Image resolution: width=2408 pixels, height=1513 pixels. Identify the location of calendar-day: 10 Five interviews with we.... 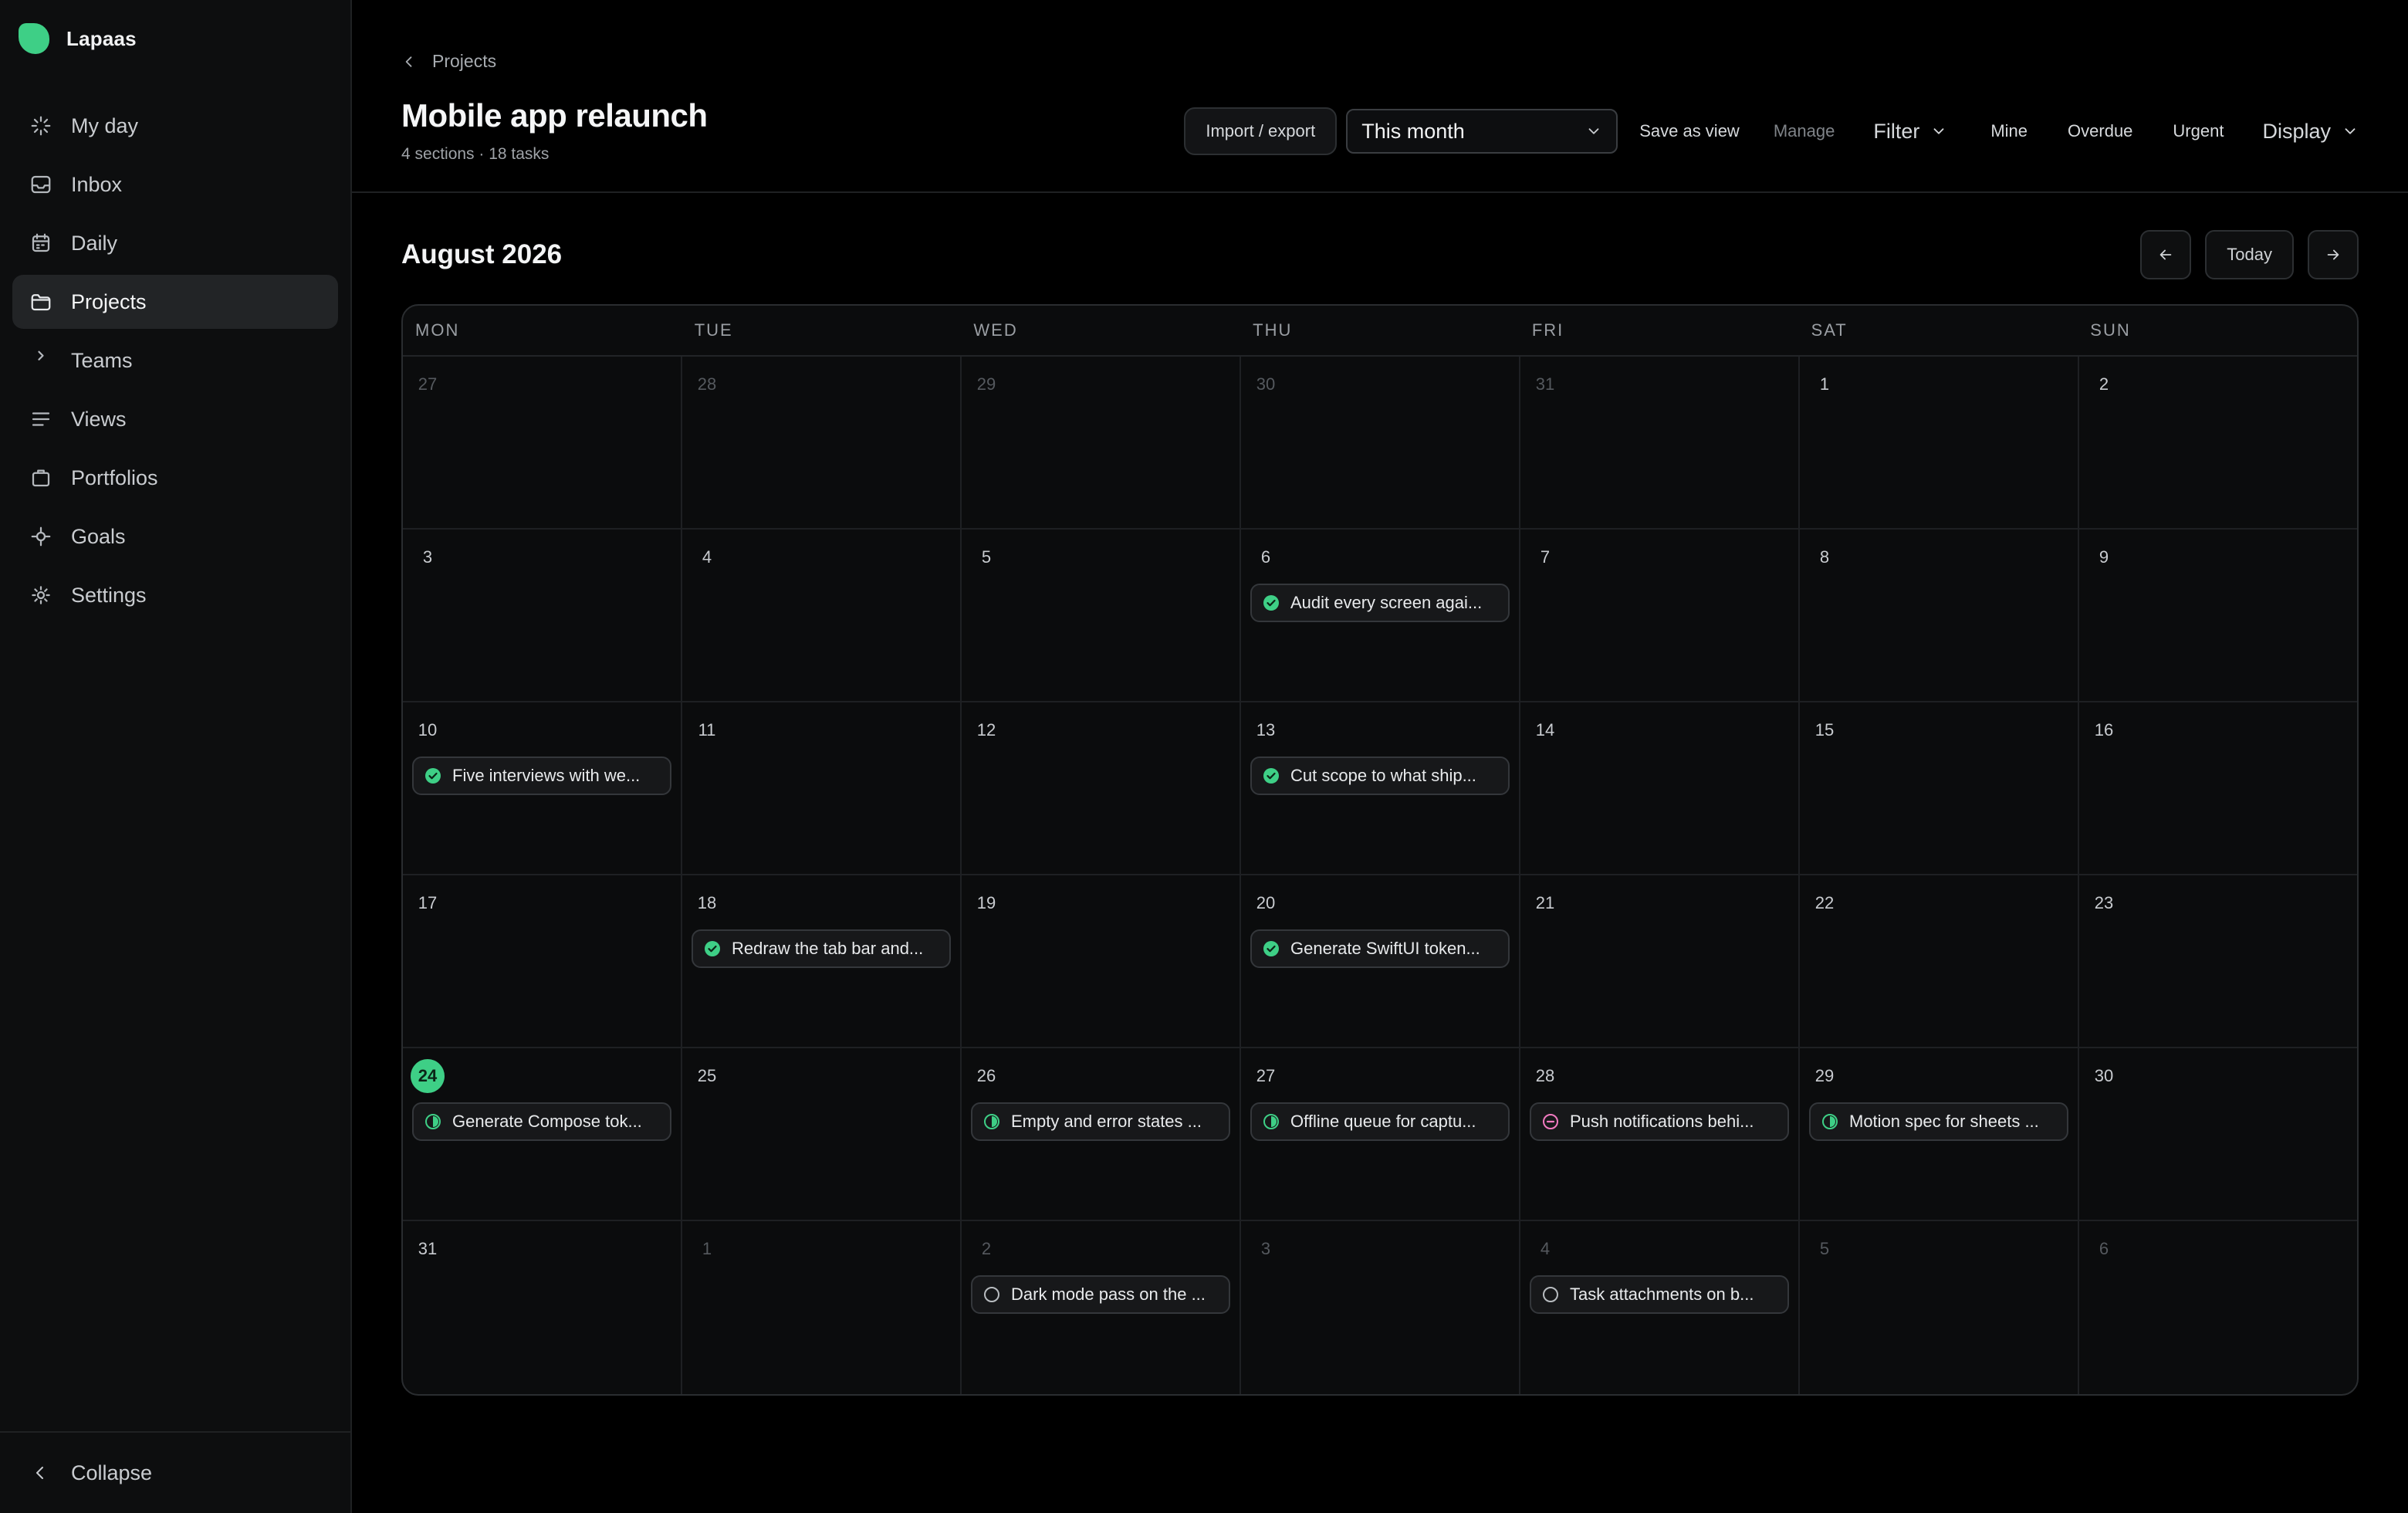
(542, 788).